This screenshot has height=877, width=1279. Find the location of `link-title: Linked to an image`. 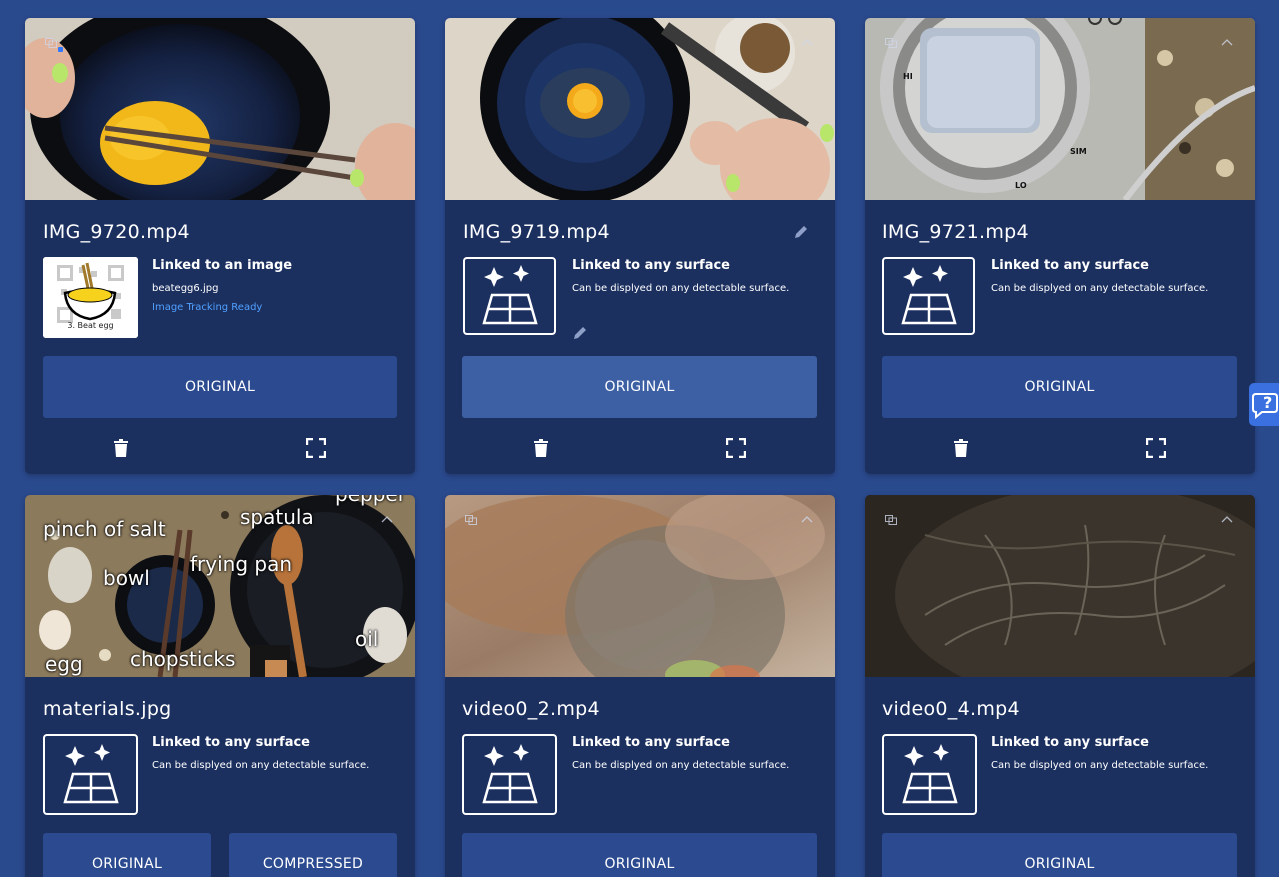

link-title: Linked to an image is located at coordinates (222, 265).